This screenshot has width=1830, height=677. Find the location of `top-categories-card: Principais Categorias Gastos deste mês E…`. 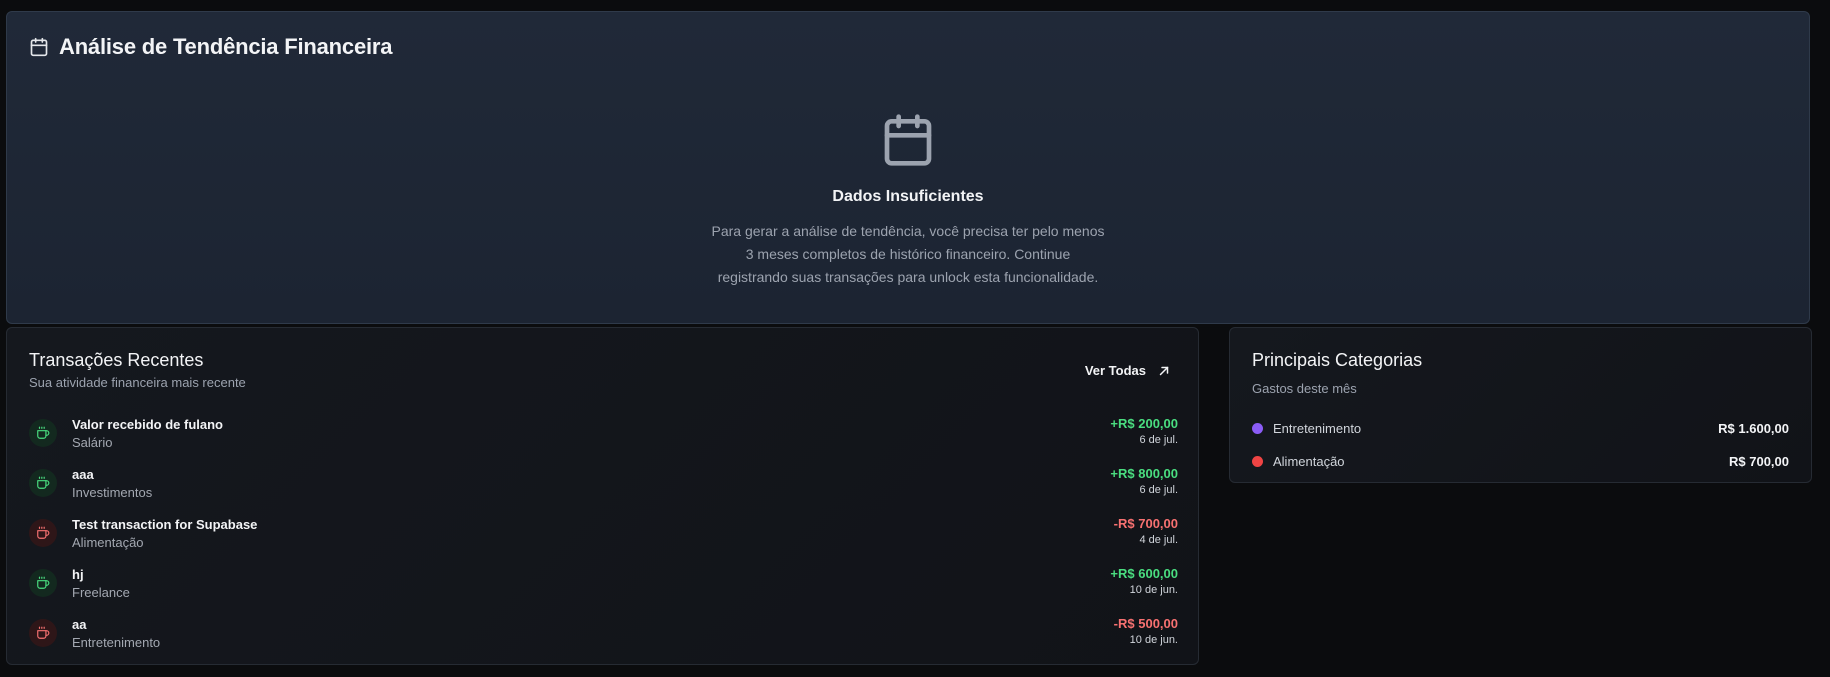

top-categories-card: Principais Categorias Gastos deste mês E… is located at coordinates (1520, 405).